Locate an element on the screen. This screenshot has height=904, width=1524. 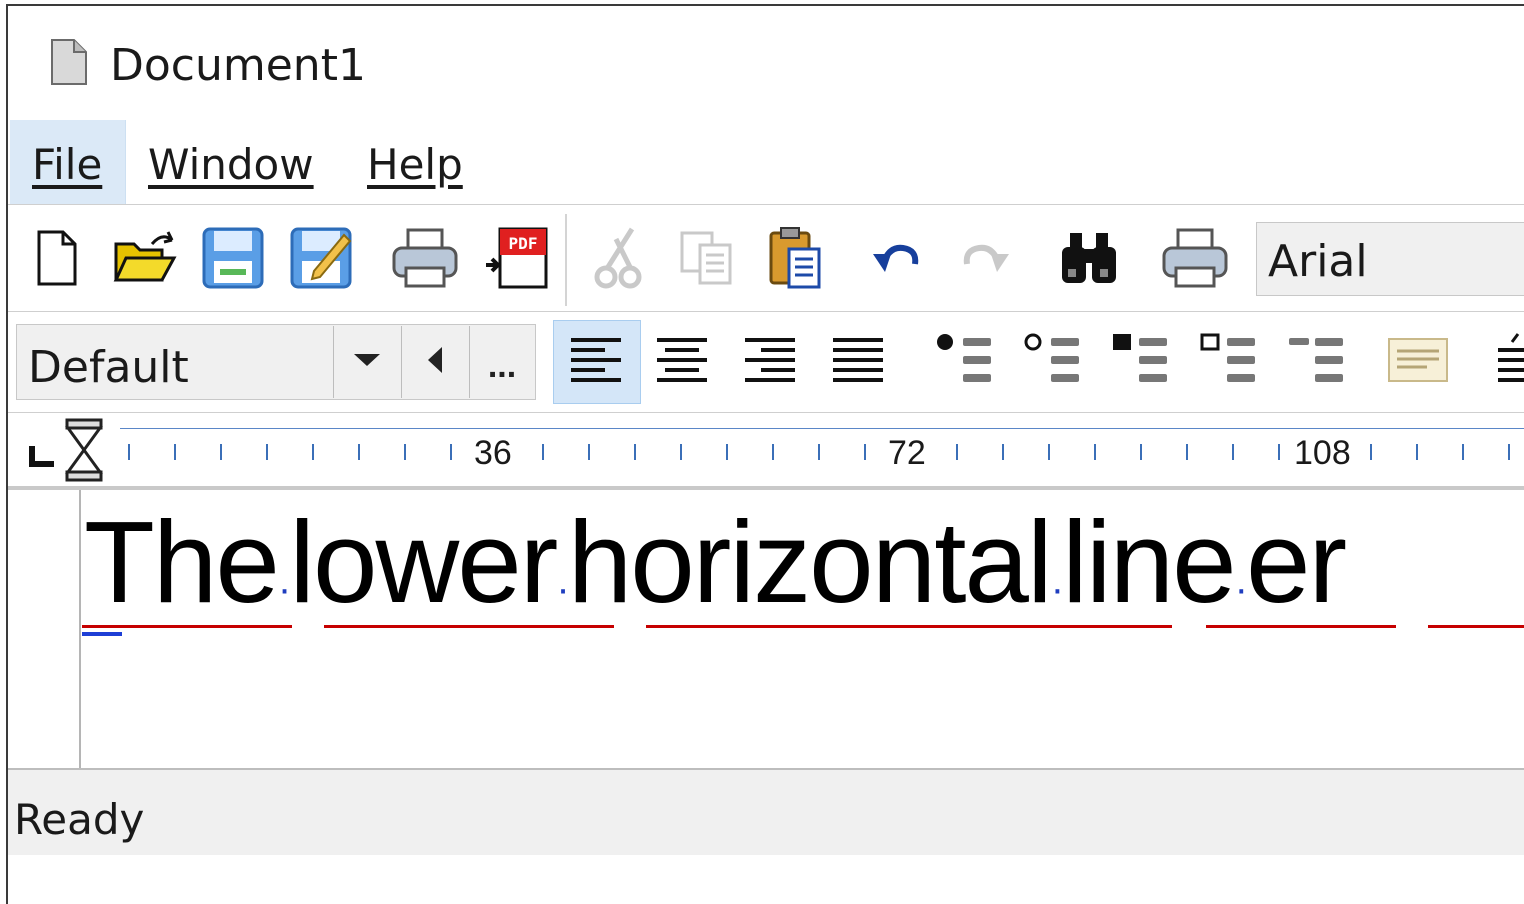
bullet-list-filled-circle-button is located at coordinates (964, 362).